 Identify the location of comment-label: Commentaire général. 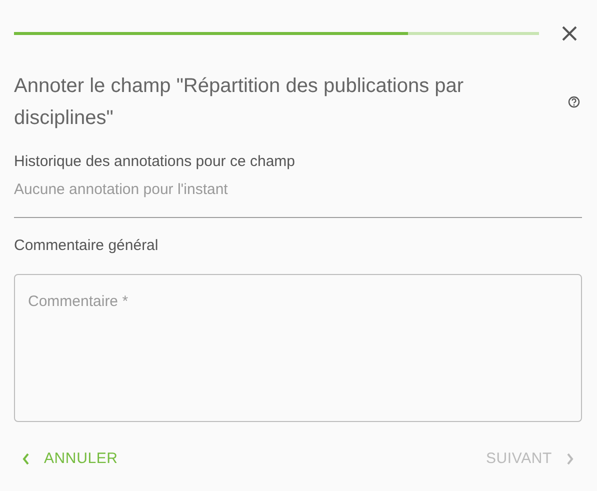
(87, 245).